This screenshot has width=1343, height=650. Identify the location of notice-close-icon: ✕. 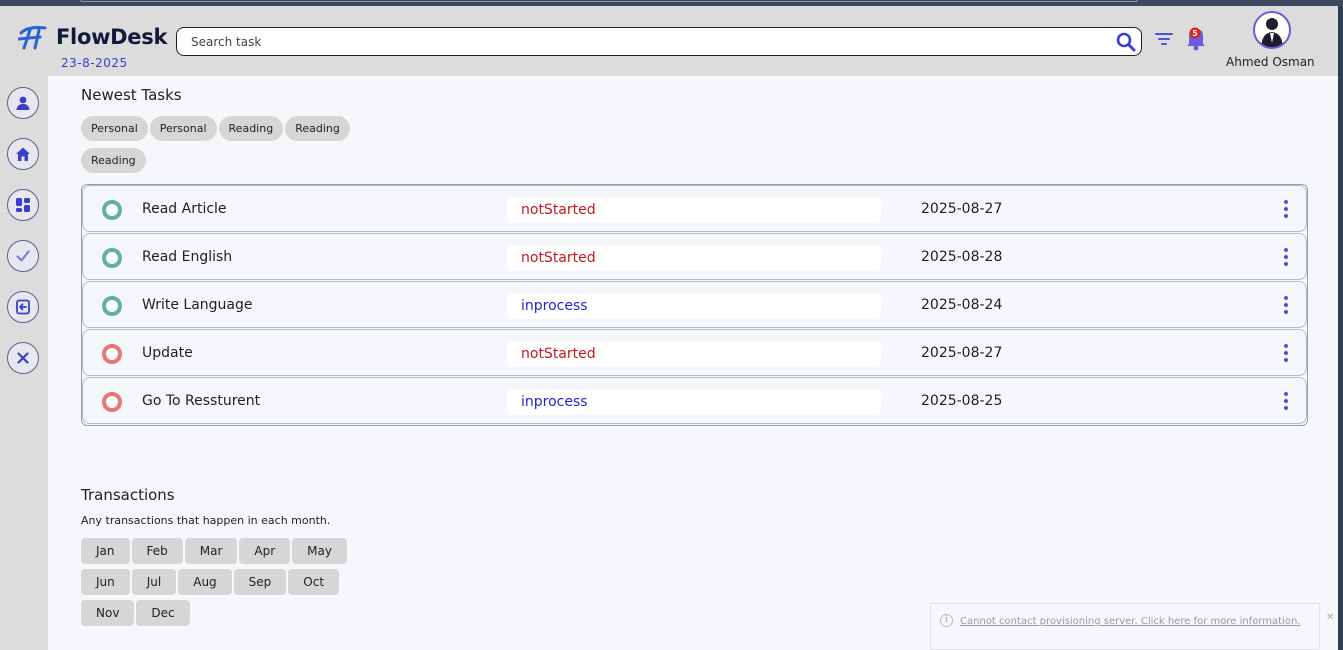
(1330, 617).